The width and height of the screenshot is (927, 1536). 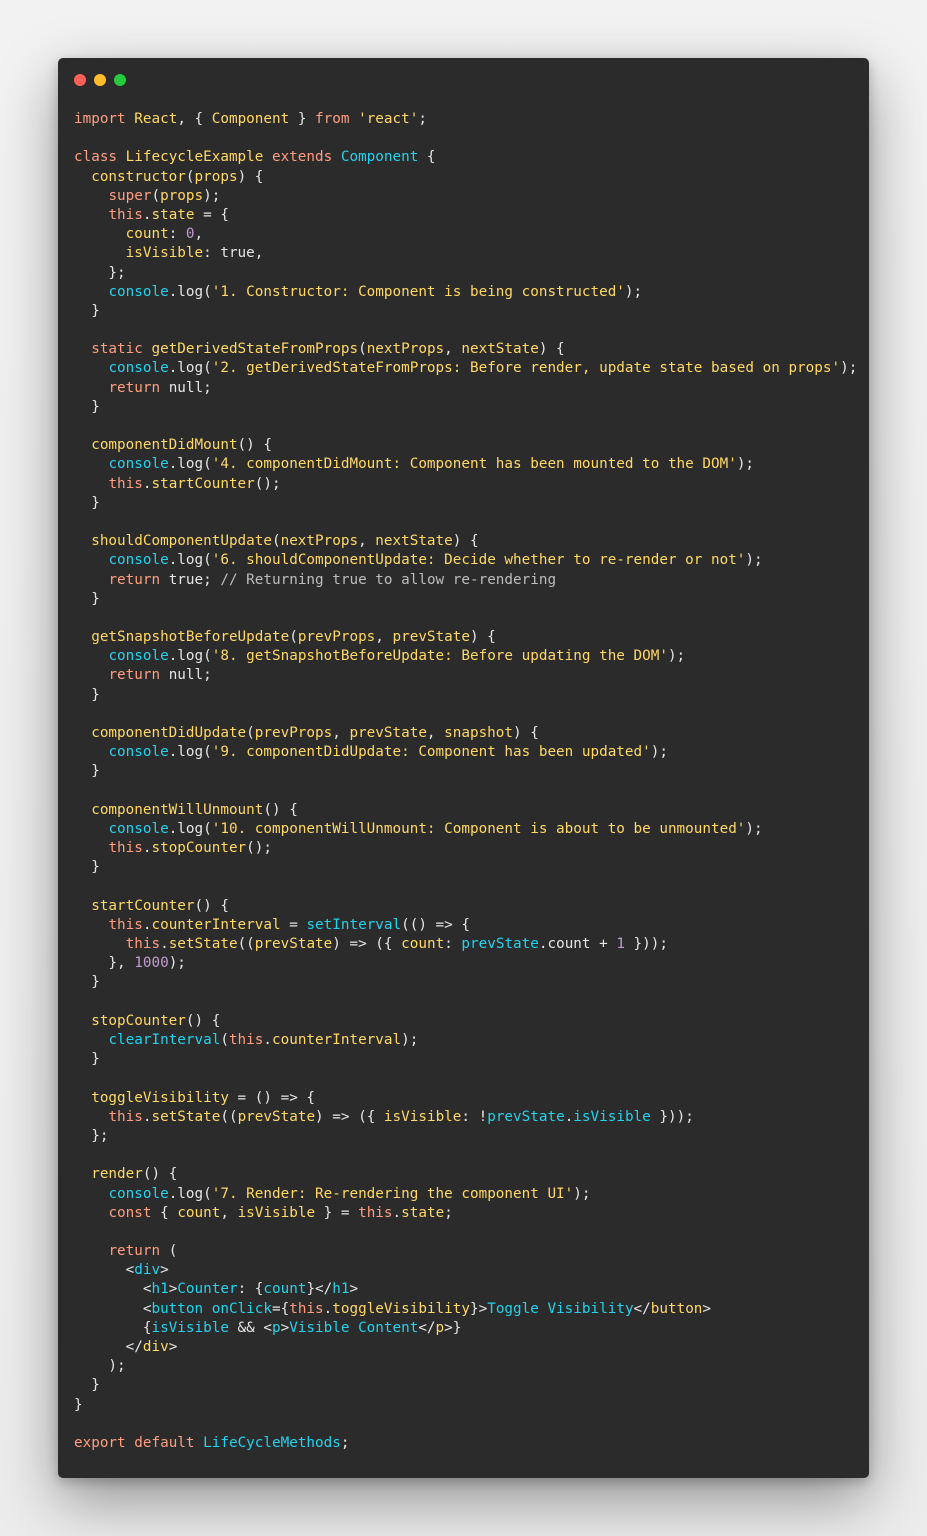 What do you see at coordinates (465, 810) in the screenshot?
I see `code-line: componentWillUnmount() {` at bounding box center [465, 810].